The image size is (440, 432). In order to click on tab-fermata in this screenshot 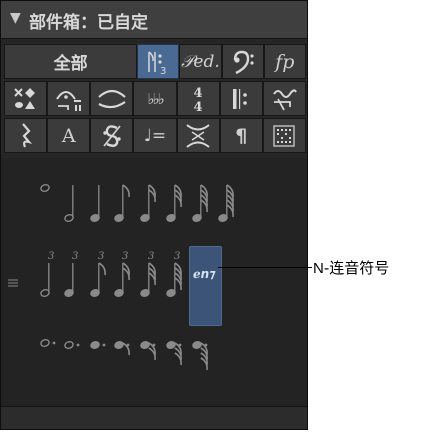, I will do `click(69, 98)`.